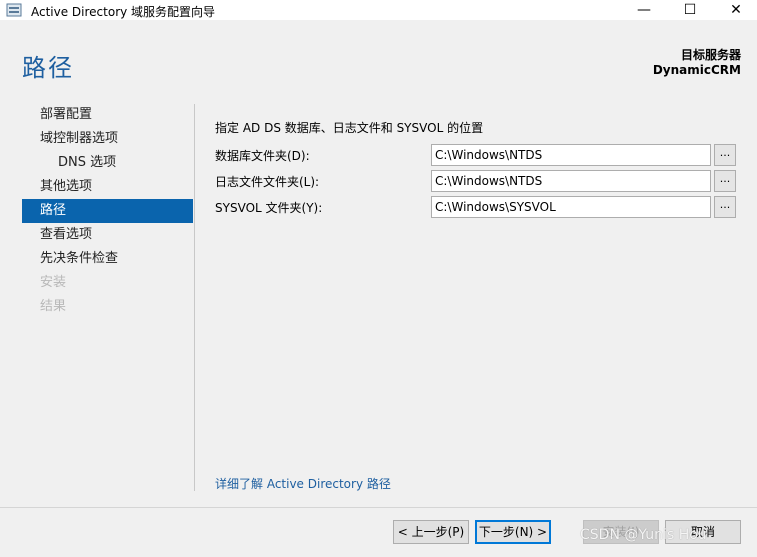 The height and width of the screenshot is (557, 757). I want to click on close-icon: ✕, so click(736, 10).